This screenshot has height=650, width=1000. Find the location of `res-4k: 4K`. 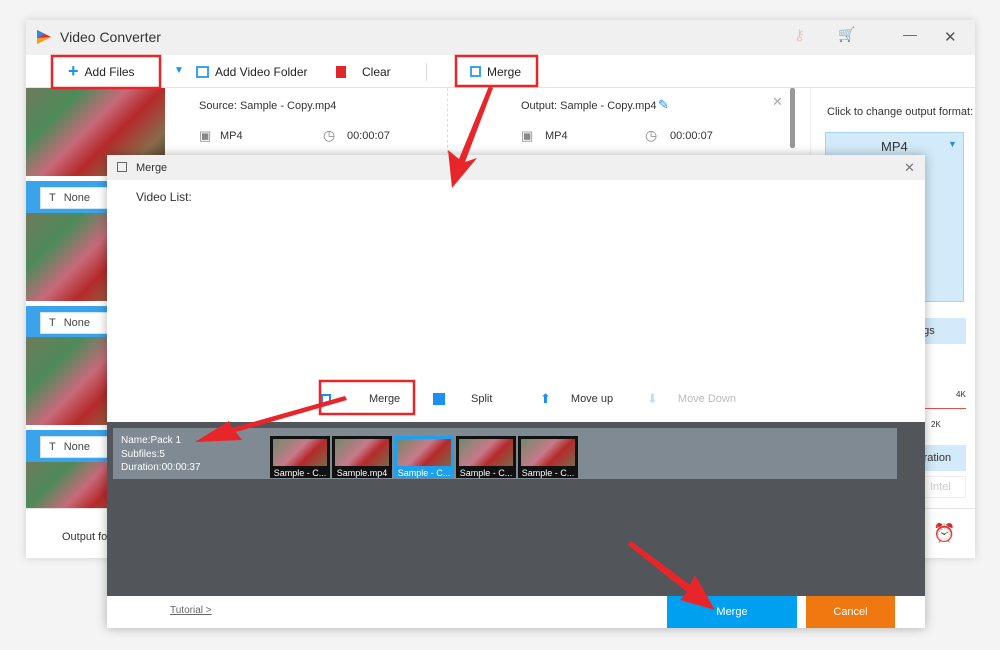

res-4k: 4K is located at coordinates (961, 394).